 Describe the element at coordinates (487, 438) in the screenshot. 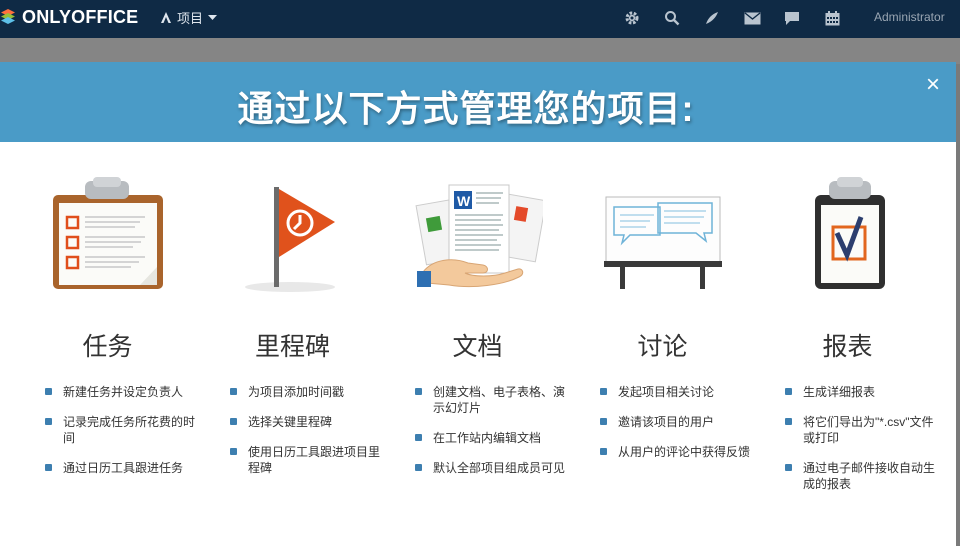

I see `list-item-text: 在工作站内编辑文档` at that location.